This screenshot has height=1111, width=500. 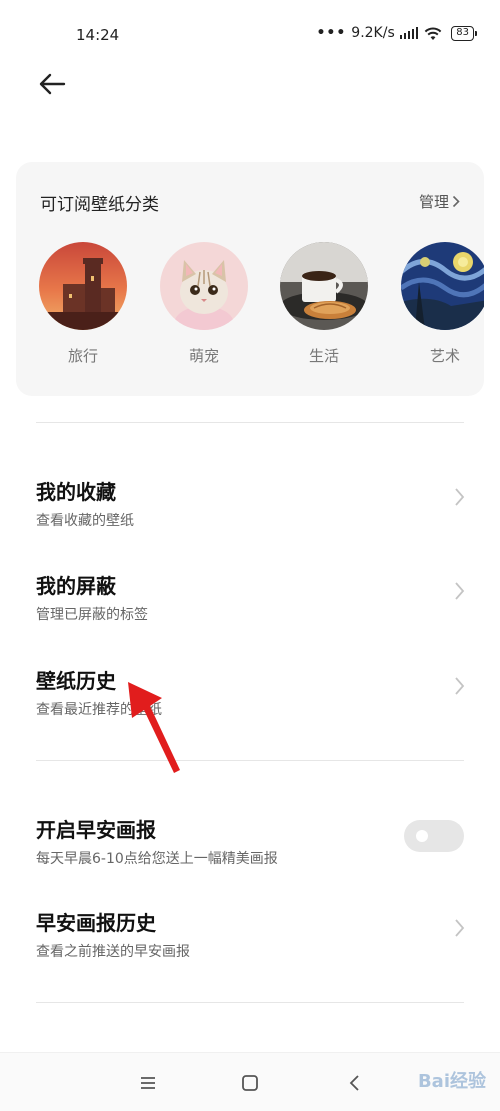 I want to click on menu-icon, so click(x=148, y=1083).